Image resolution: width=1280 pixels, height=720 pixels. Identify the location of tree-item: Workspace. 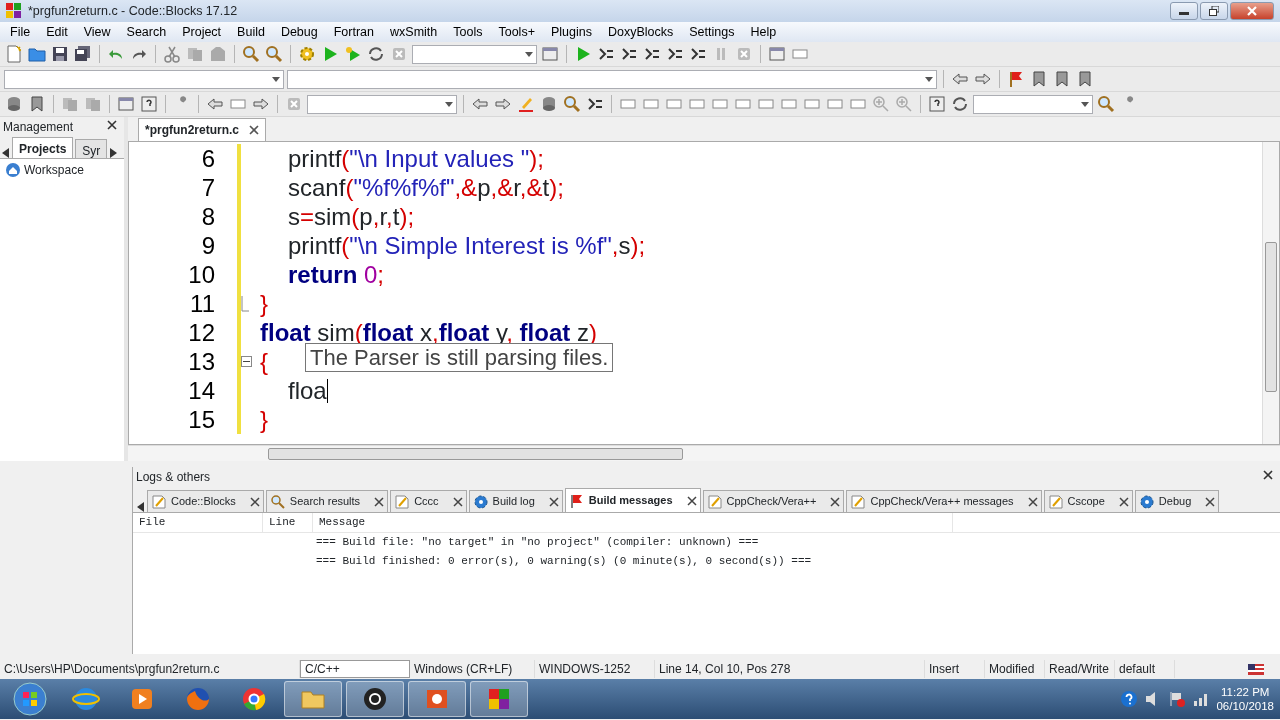
(54, 170).